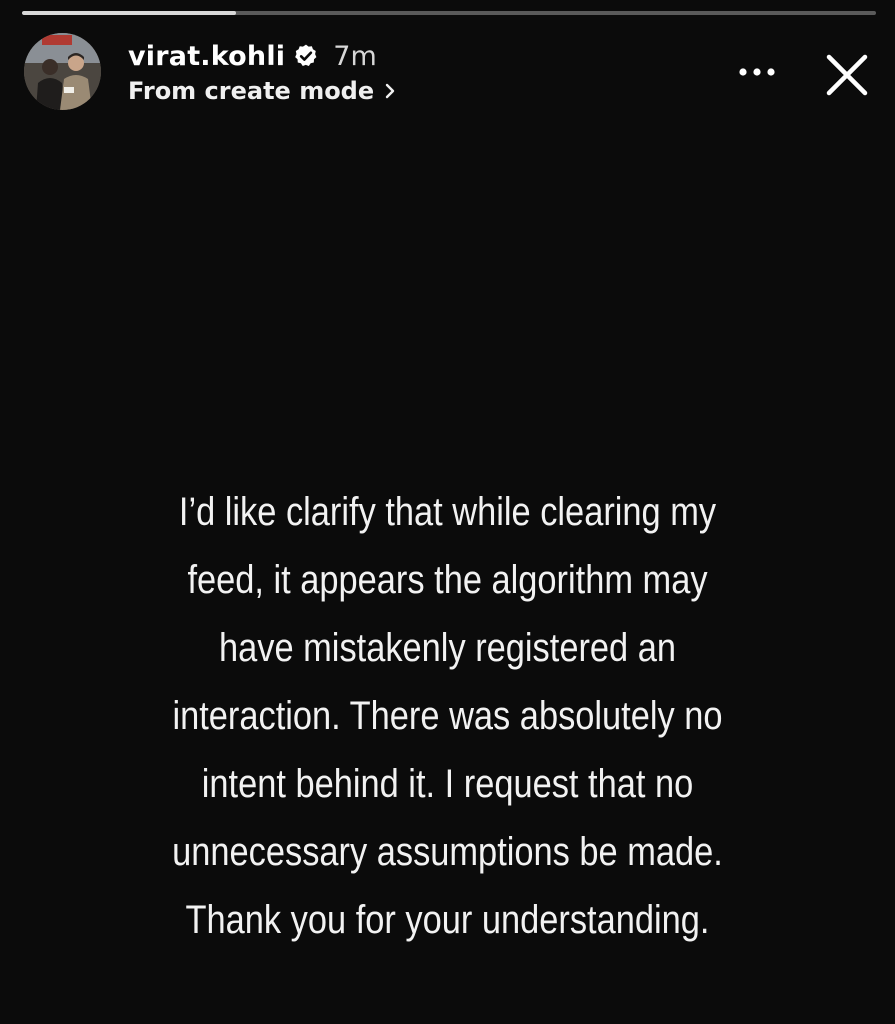  I want to click on header-user-row: virat.kohli 7m, so click(252, 56).